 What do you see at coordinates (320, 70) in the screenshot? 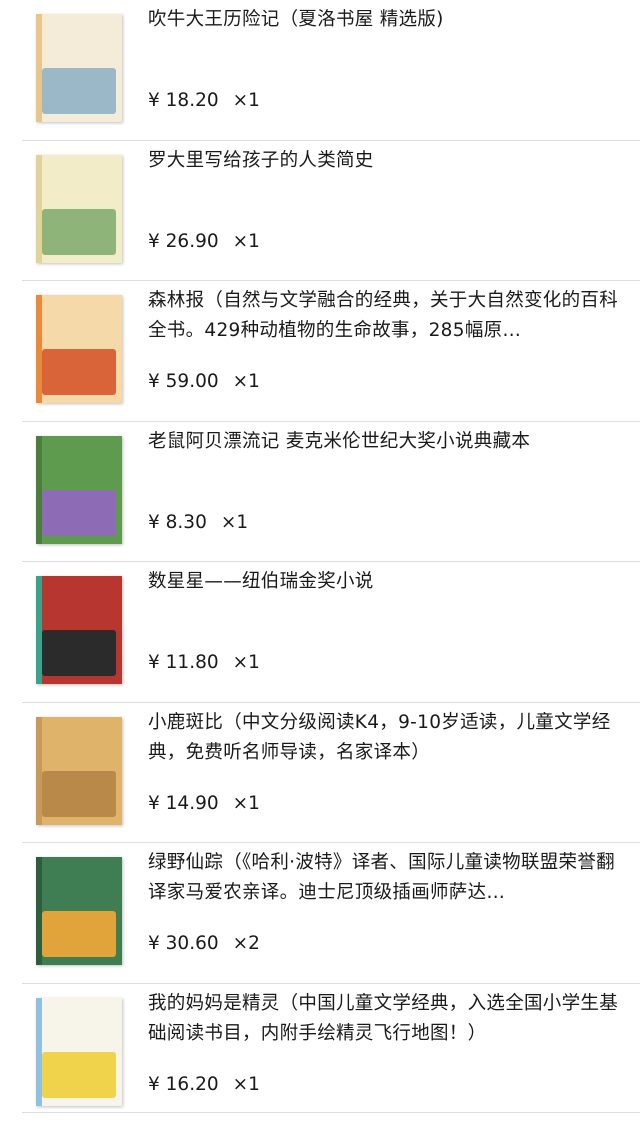
I see `order-item: 吹牛大王历险记（夏洛书屋 精选版) ¥ 18.20 ×1` at bounding box center [320, 70].